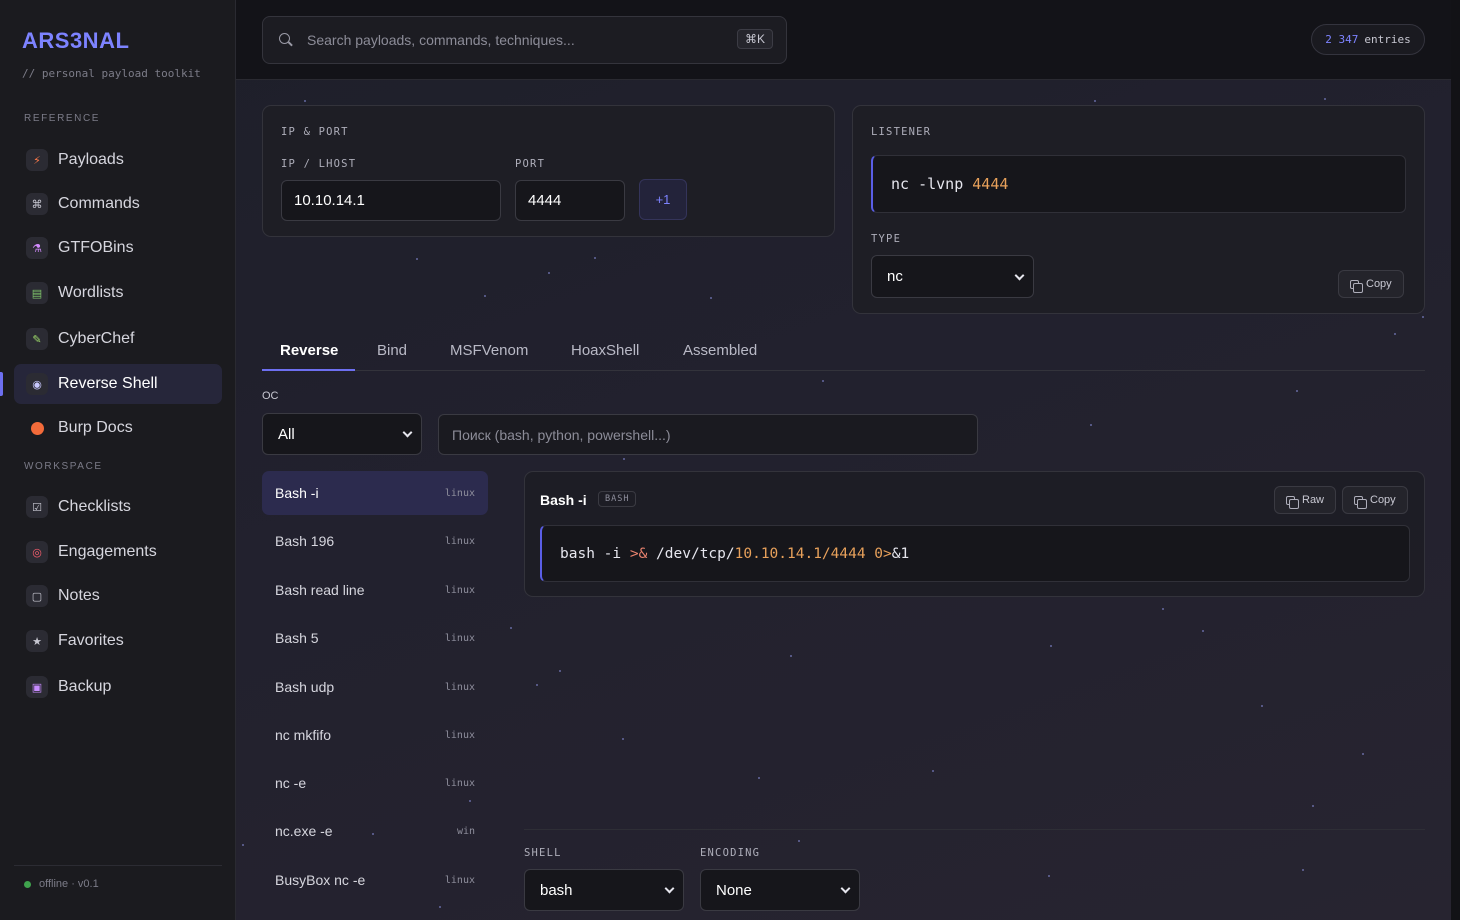 This screenshot has height=920, width=1460. Describe the element at coordinates (691, 553) in the screenshot. I see `code-part: /dev/tcp/` at that location.